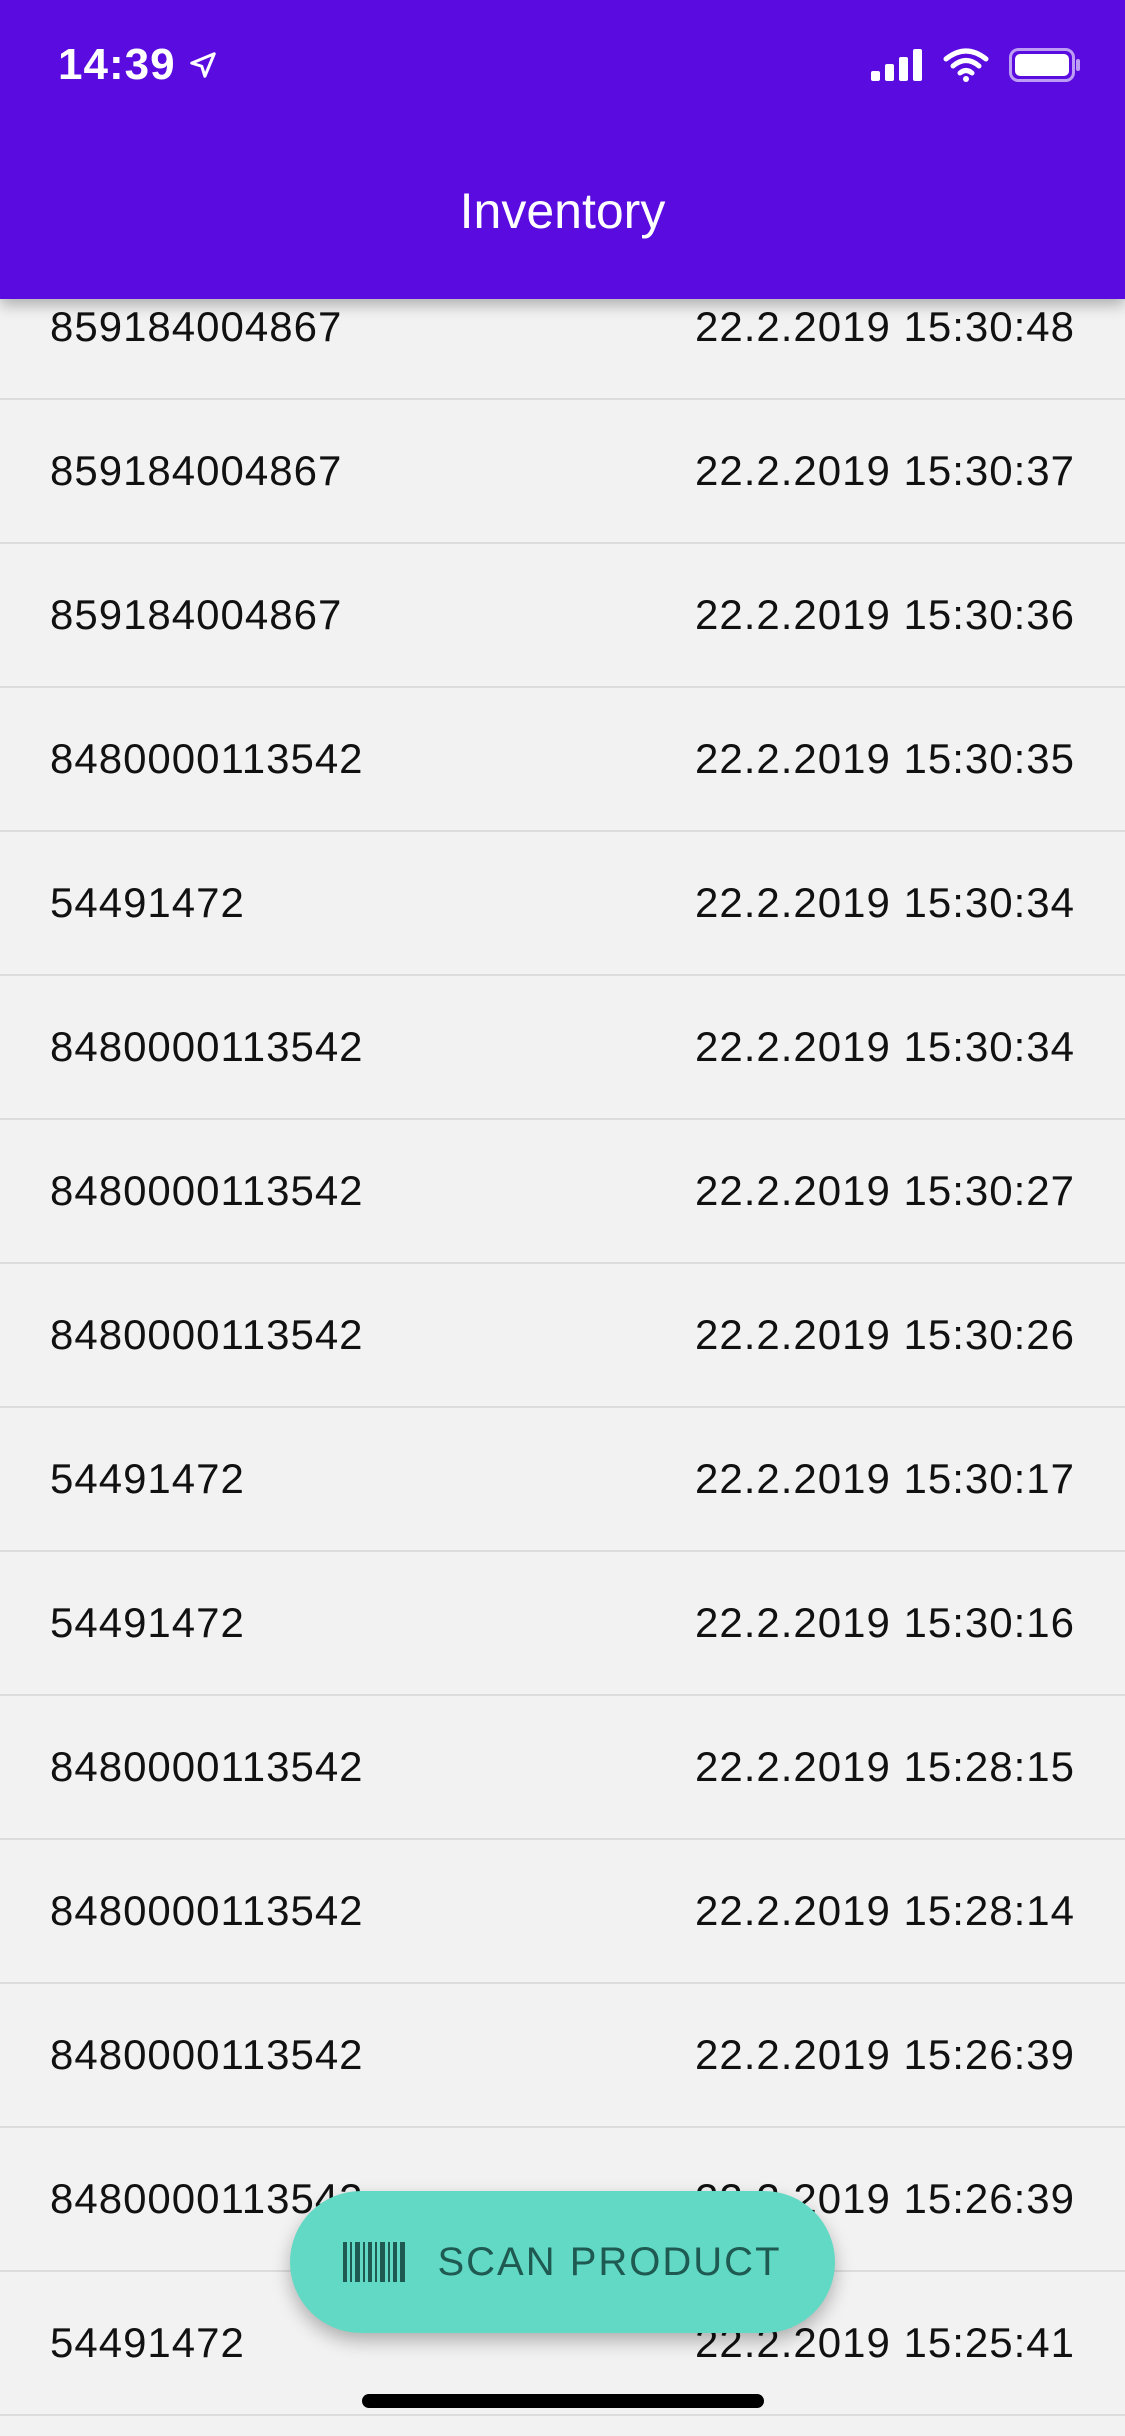  Describe the element at coordinates (1044, 65) in the screenshot. I see `battery-icon` at that location.